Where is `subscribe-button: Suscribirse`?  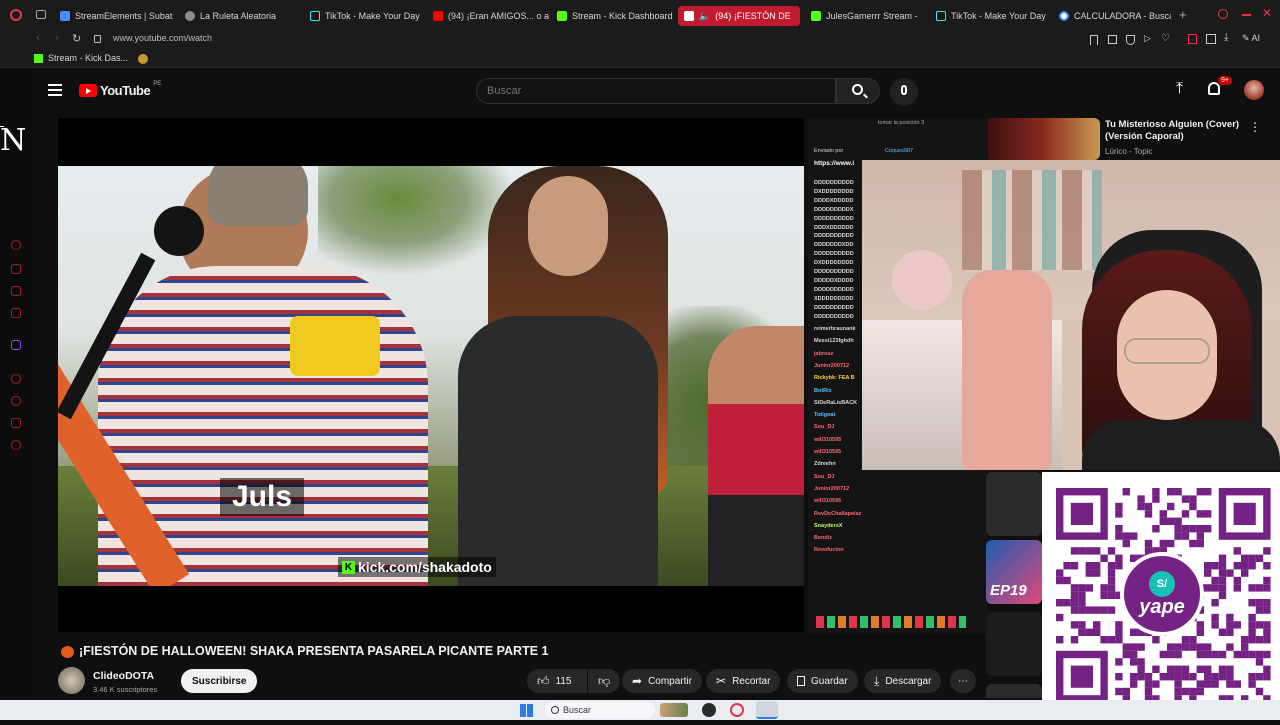
subscribe-button: Suscribirse is located at coordinates (219, 681).